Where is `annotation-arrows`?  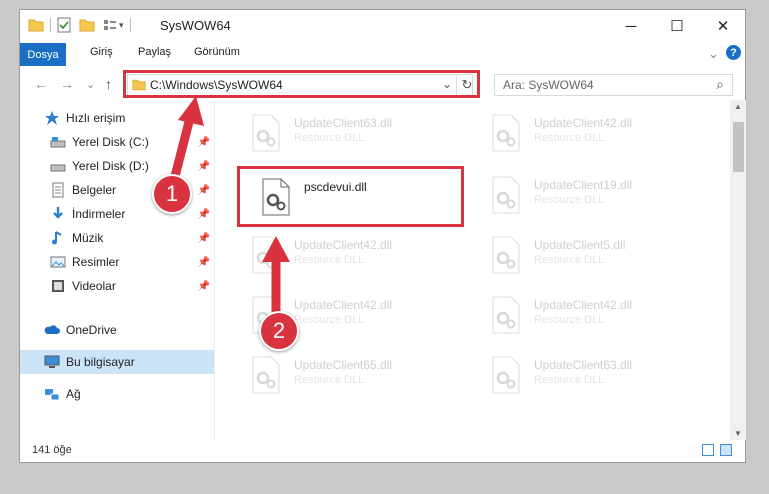
annotation-arrows is located at coordinates (228, 208).